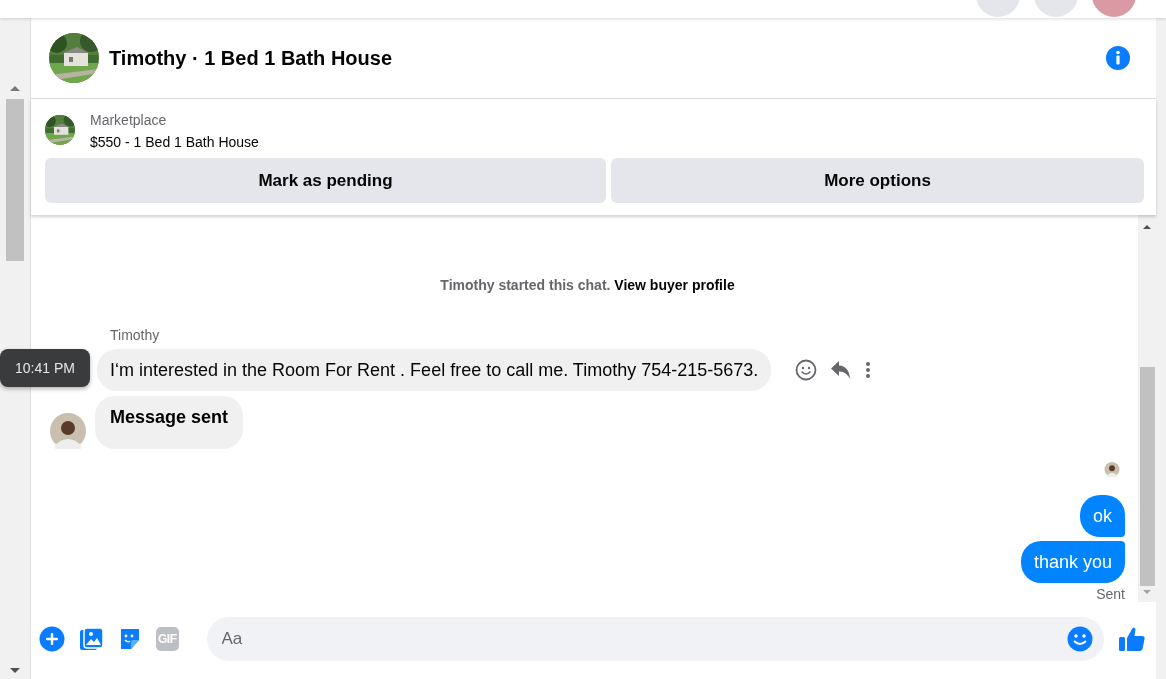  What do you see at coordinates (806, 370) in the screenshot?
I see `smiley-icon` at bounding box center [806, 370].